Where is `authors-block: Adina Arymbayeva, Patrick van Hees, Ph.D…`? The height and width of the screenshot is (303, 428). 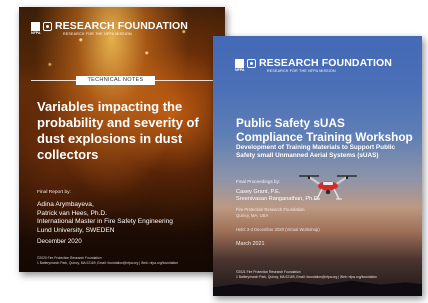
authors-block: Adina Arymbayeva, Patrick van Hees, Ph.D… is located at coordinates (105, 218).